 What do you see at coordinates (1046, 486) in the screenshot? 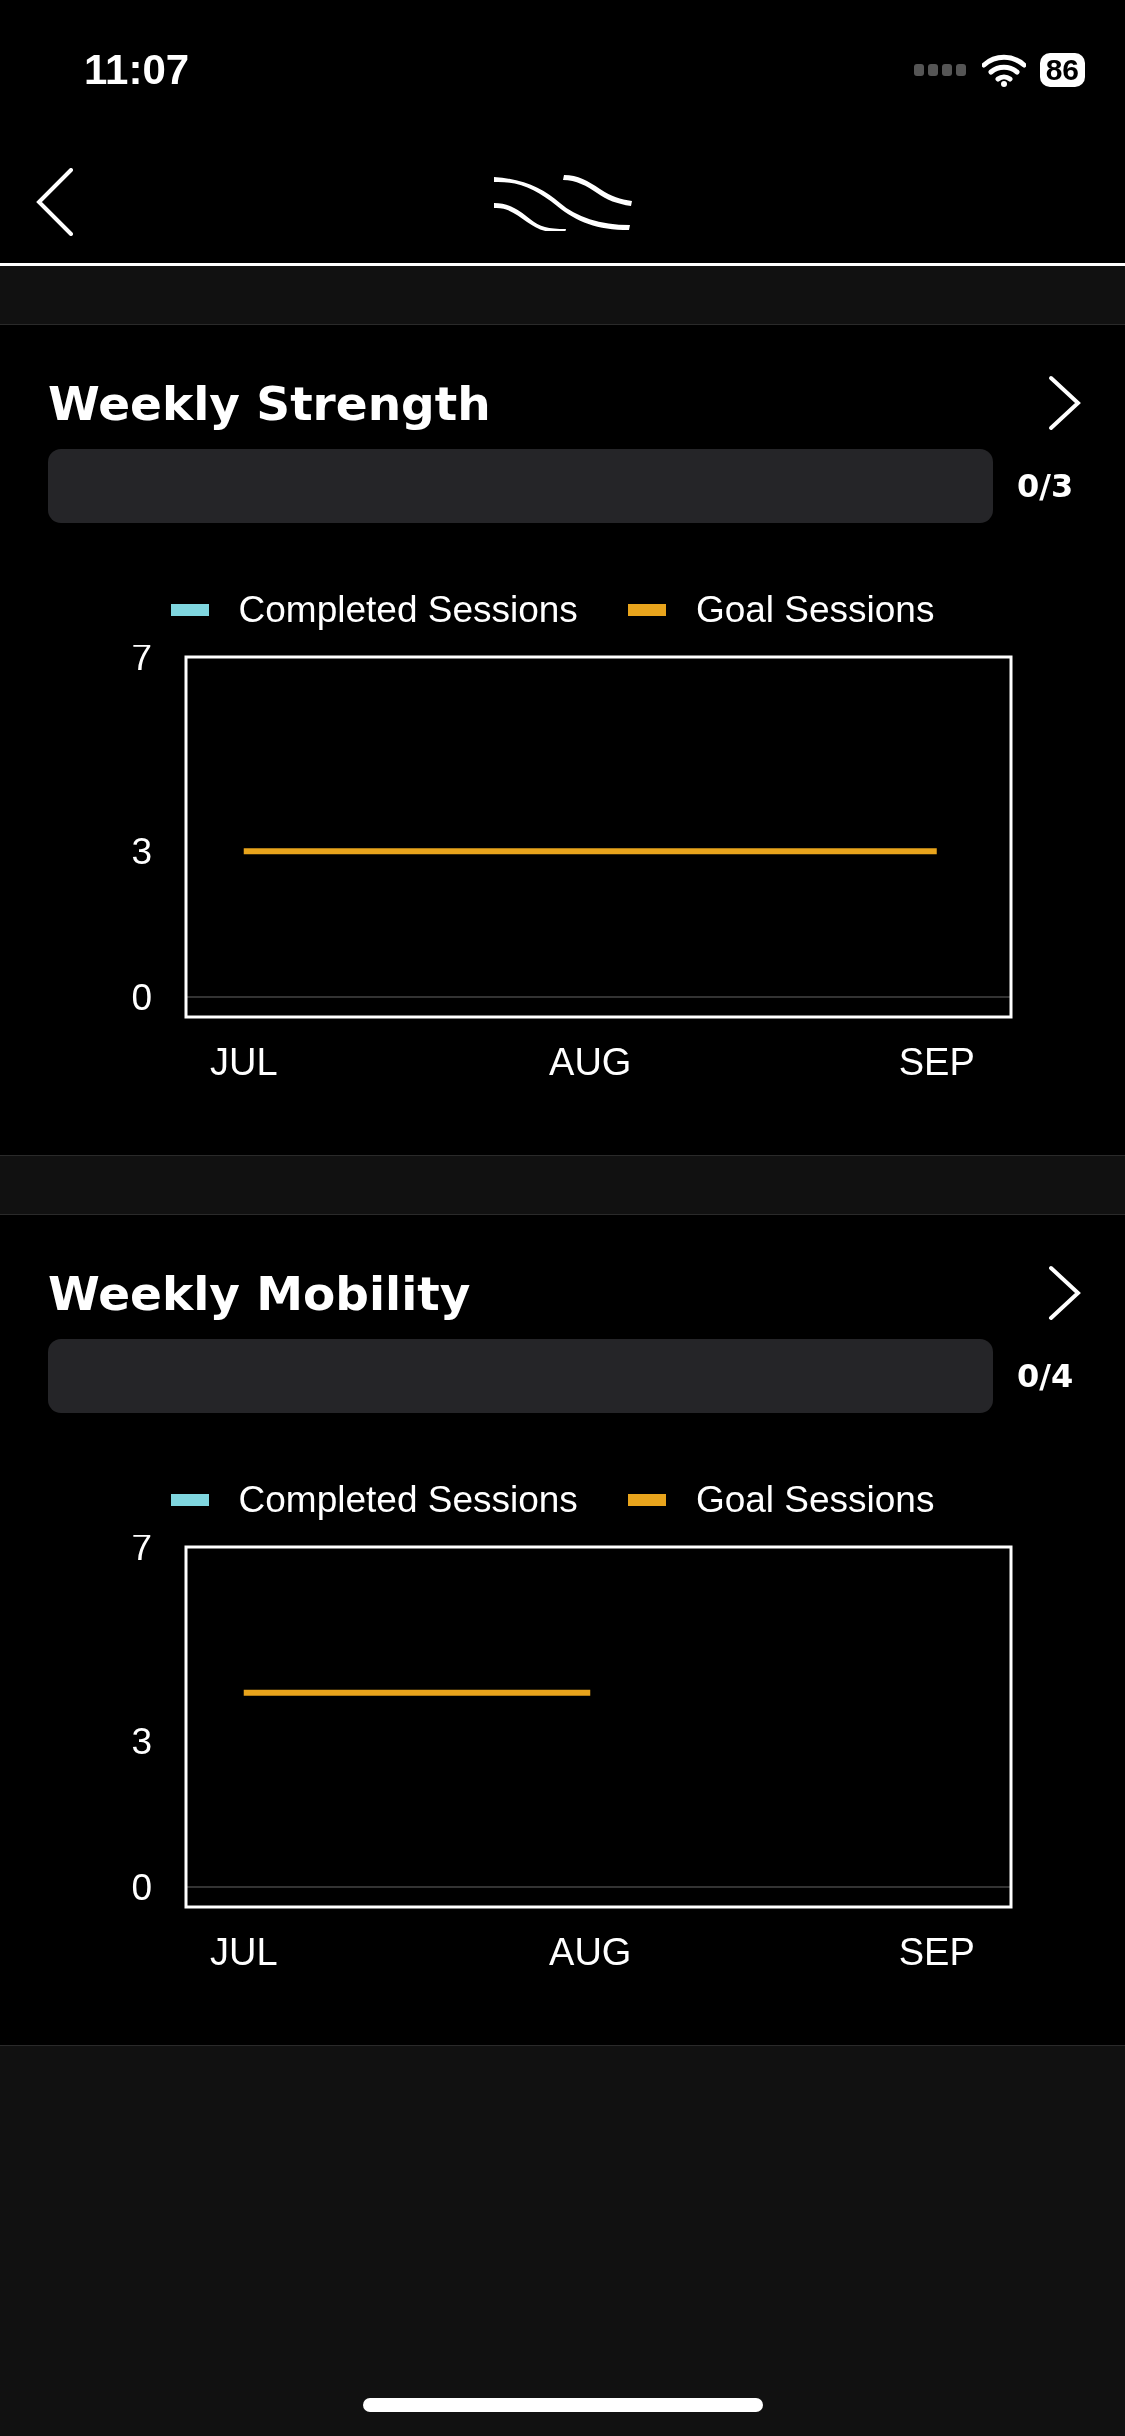
I see `progress-count: 0/3` at bounding box center [1046, 486].